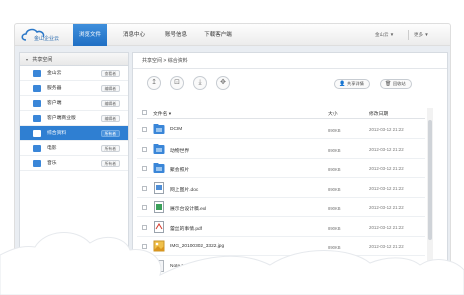 This screenshot has height=295, width=464. Describe the element at coordinates (46, 35) in the screenshot. I see `logo: 金山企业云` at that location.